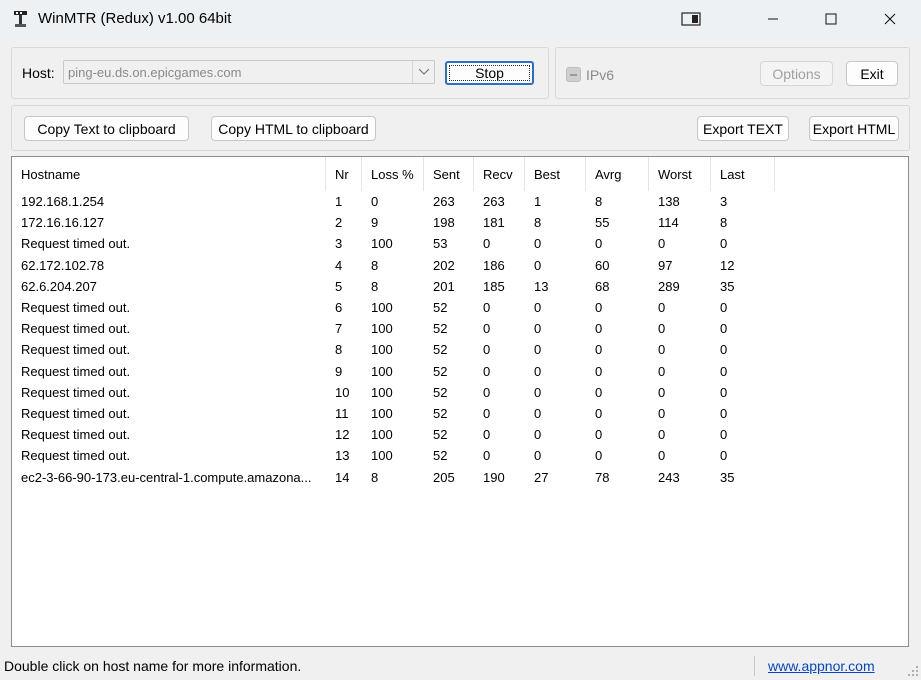 The height and width of the screenshot is (680, 921). Describe the element at coordinates (460, 413) in the screenshot. I see `table-row: Request timed out. 11 100 52 0 0 0 0 0` at that location.